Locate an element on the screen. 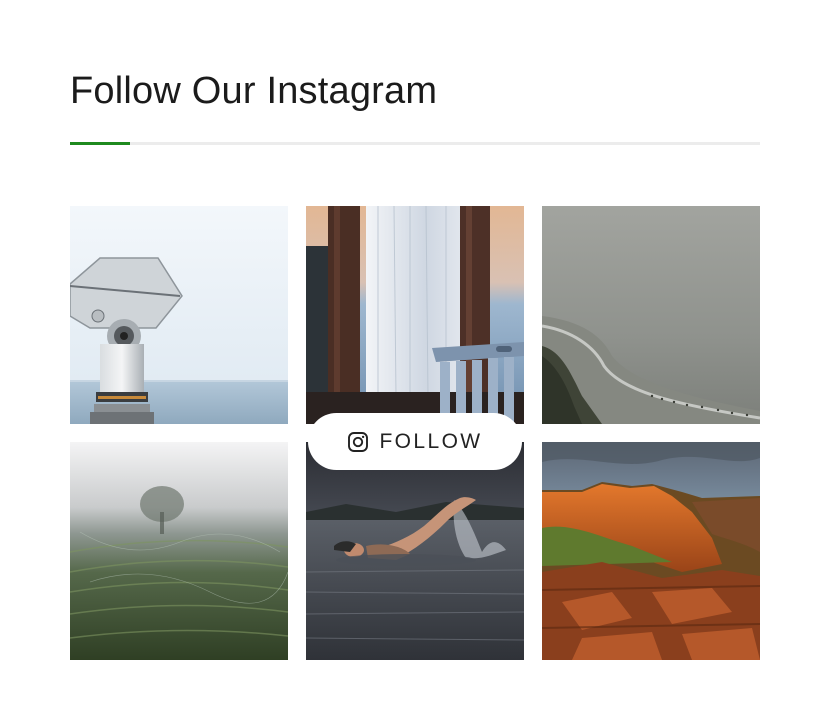 The height and width of the screenshot is (712, 828). window-chair-image is located at coordinates (415, 315).